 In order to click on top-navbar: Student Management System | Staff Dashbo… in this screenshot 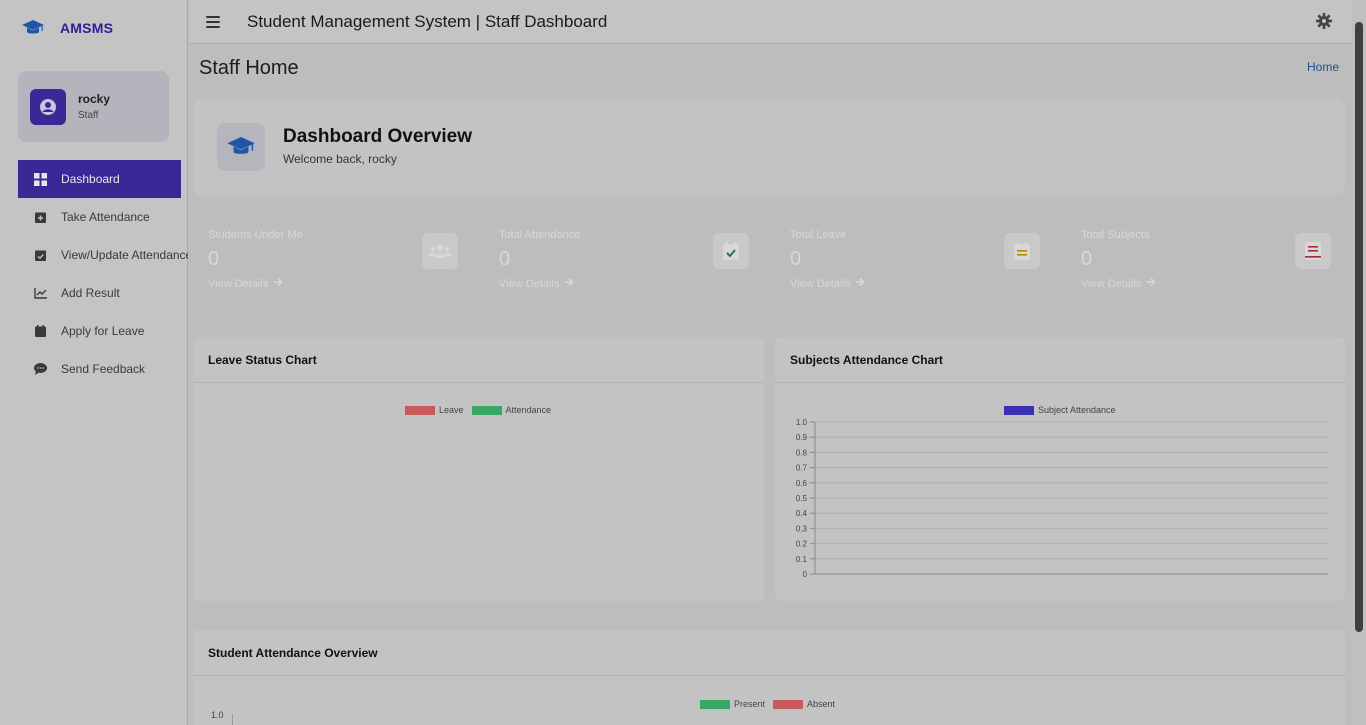, I will do `click(770, 22)`.